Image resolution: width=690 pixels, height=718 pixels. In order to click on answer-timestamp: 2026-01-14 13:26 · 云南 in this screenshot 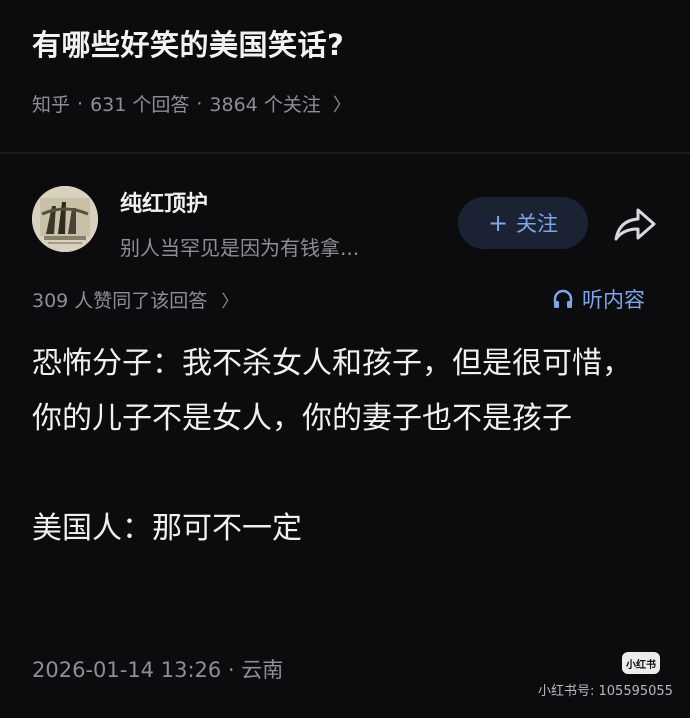, I will do `click(158, 670)`.